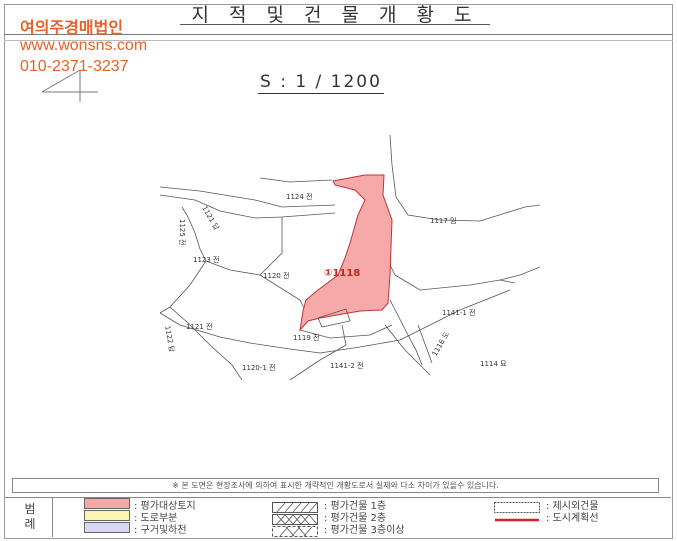 This screenshot has height=541, width=677. Describe the element at coordinates (276, 276) in the screenshot. I see `parcel-label: 1120 전` at that location.